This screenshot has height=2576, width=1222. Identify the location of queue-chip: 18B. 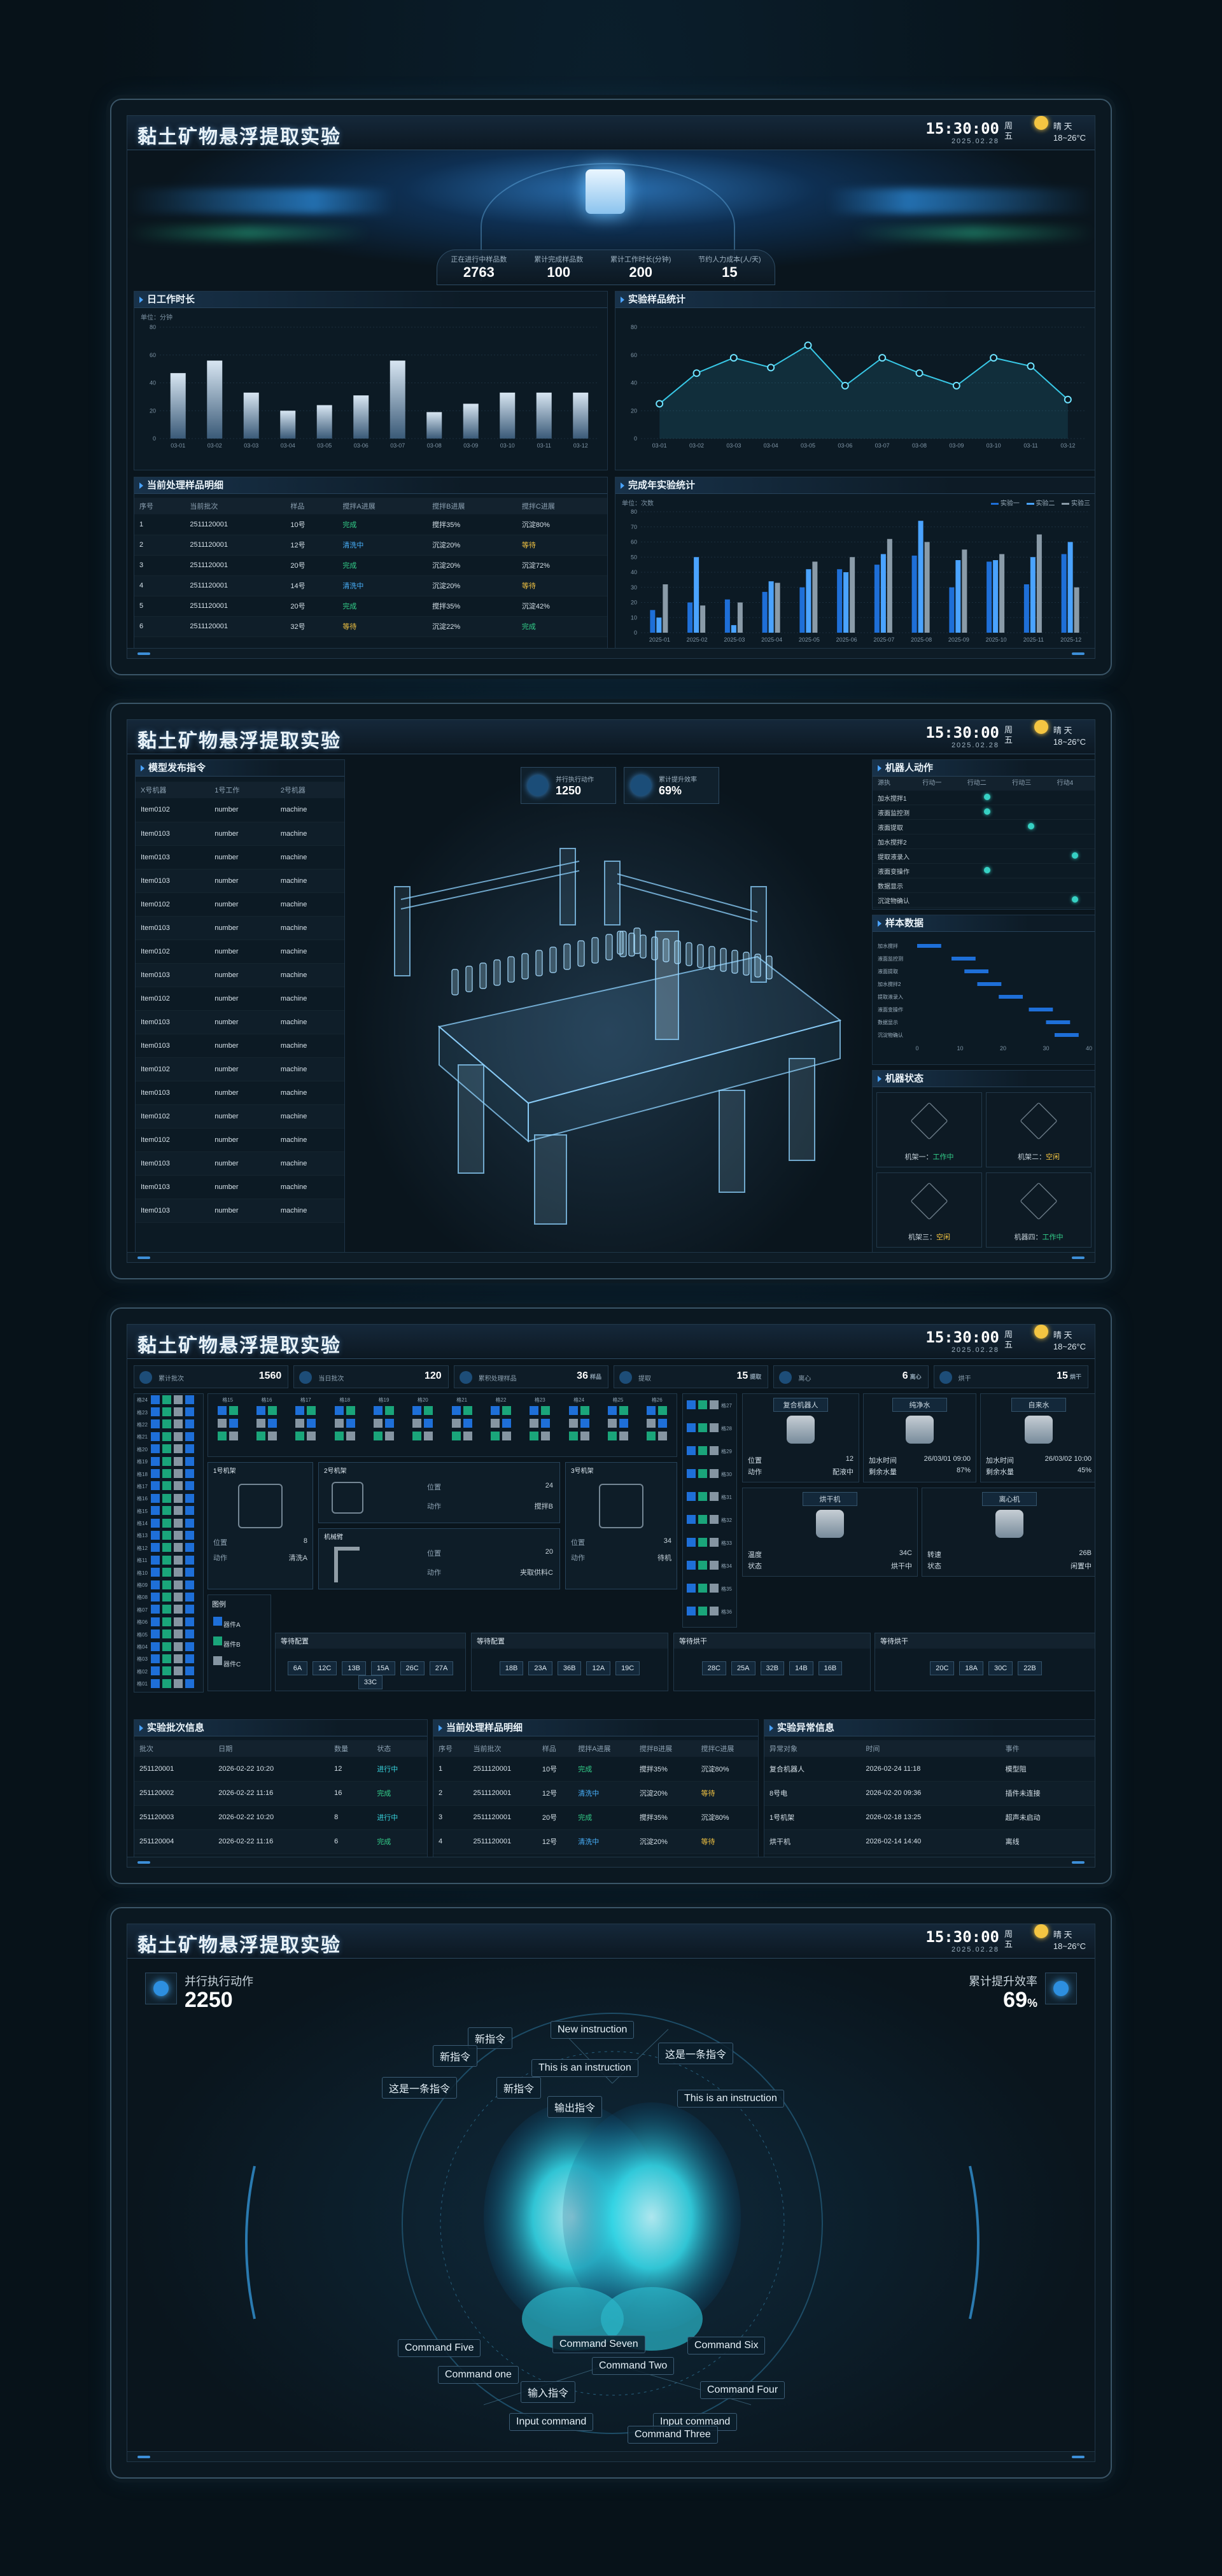
(511, 1668).